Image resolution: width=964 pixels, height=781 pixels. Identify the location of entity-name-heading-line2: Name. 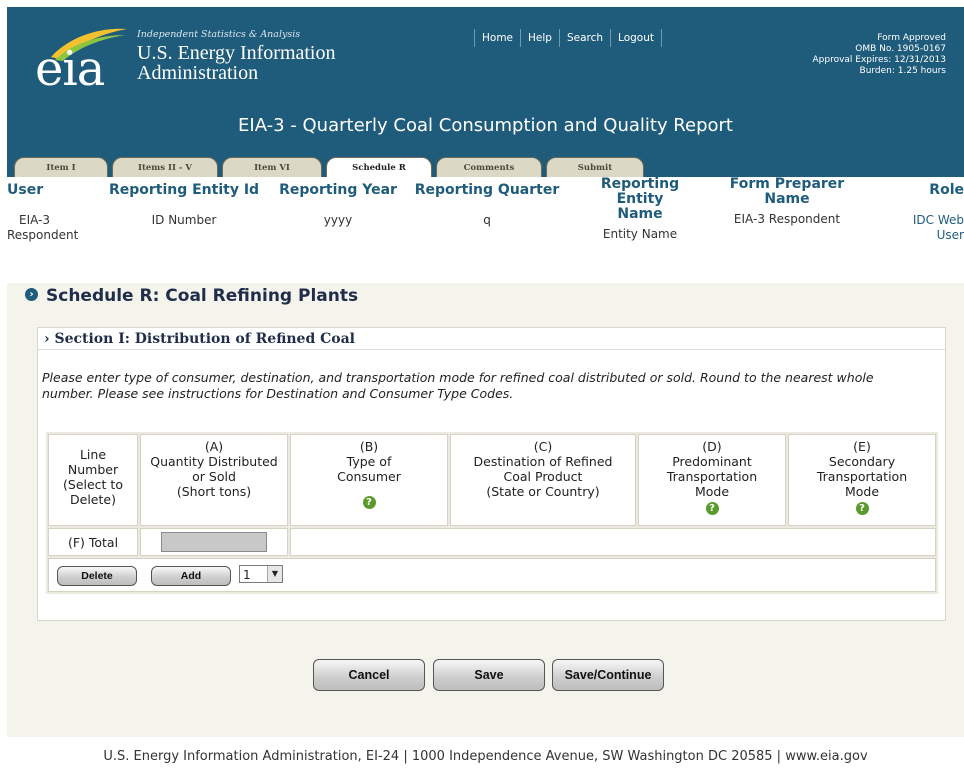
(640, 214).